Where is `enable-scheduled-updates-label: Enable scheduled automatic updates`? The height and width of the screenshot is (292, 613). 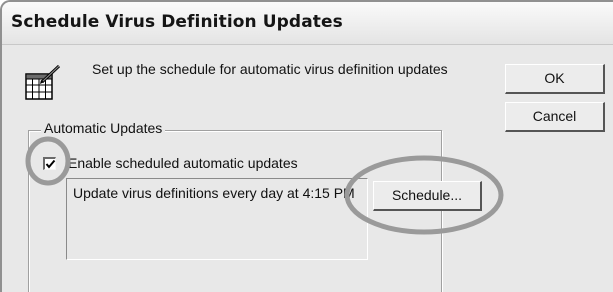
enable-scheduled-updates-label: Enable scheduled automatic updates is located at coordinates (183, 163).